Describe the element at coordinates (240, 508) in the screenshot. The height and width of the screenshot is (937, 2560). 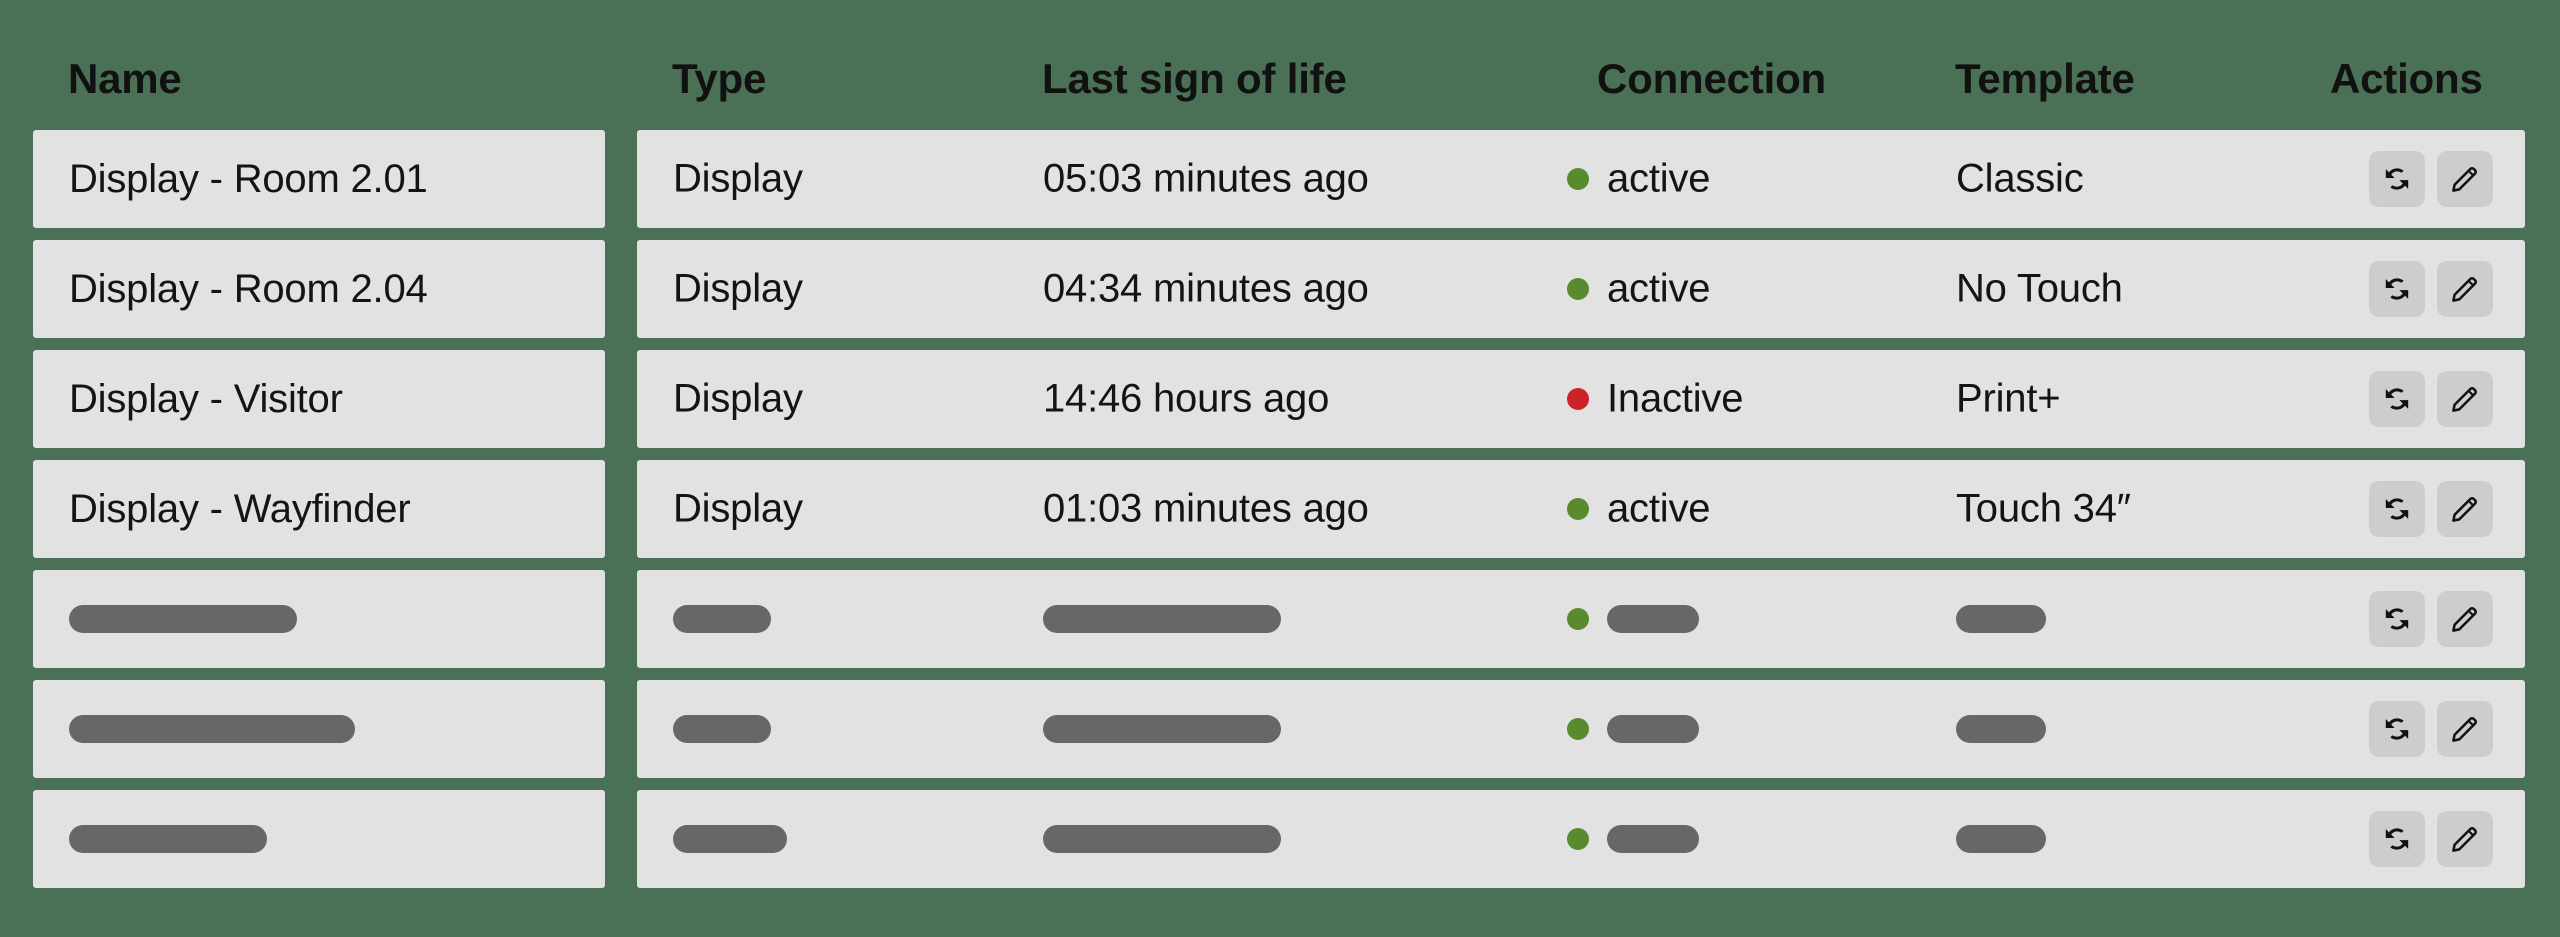
I see `cell-name: Display - Wayfinder` at that location.